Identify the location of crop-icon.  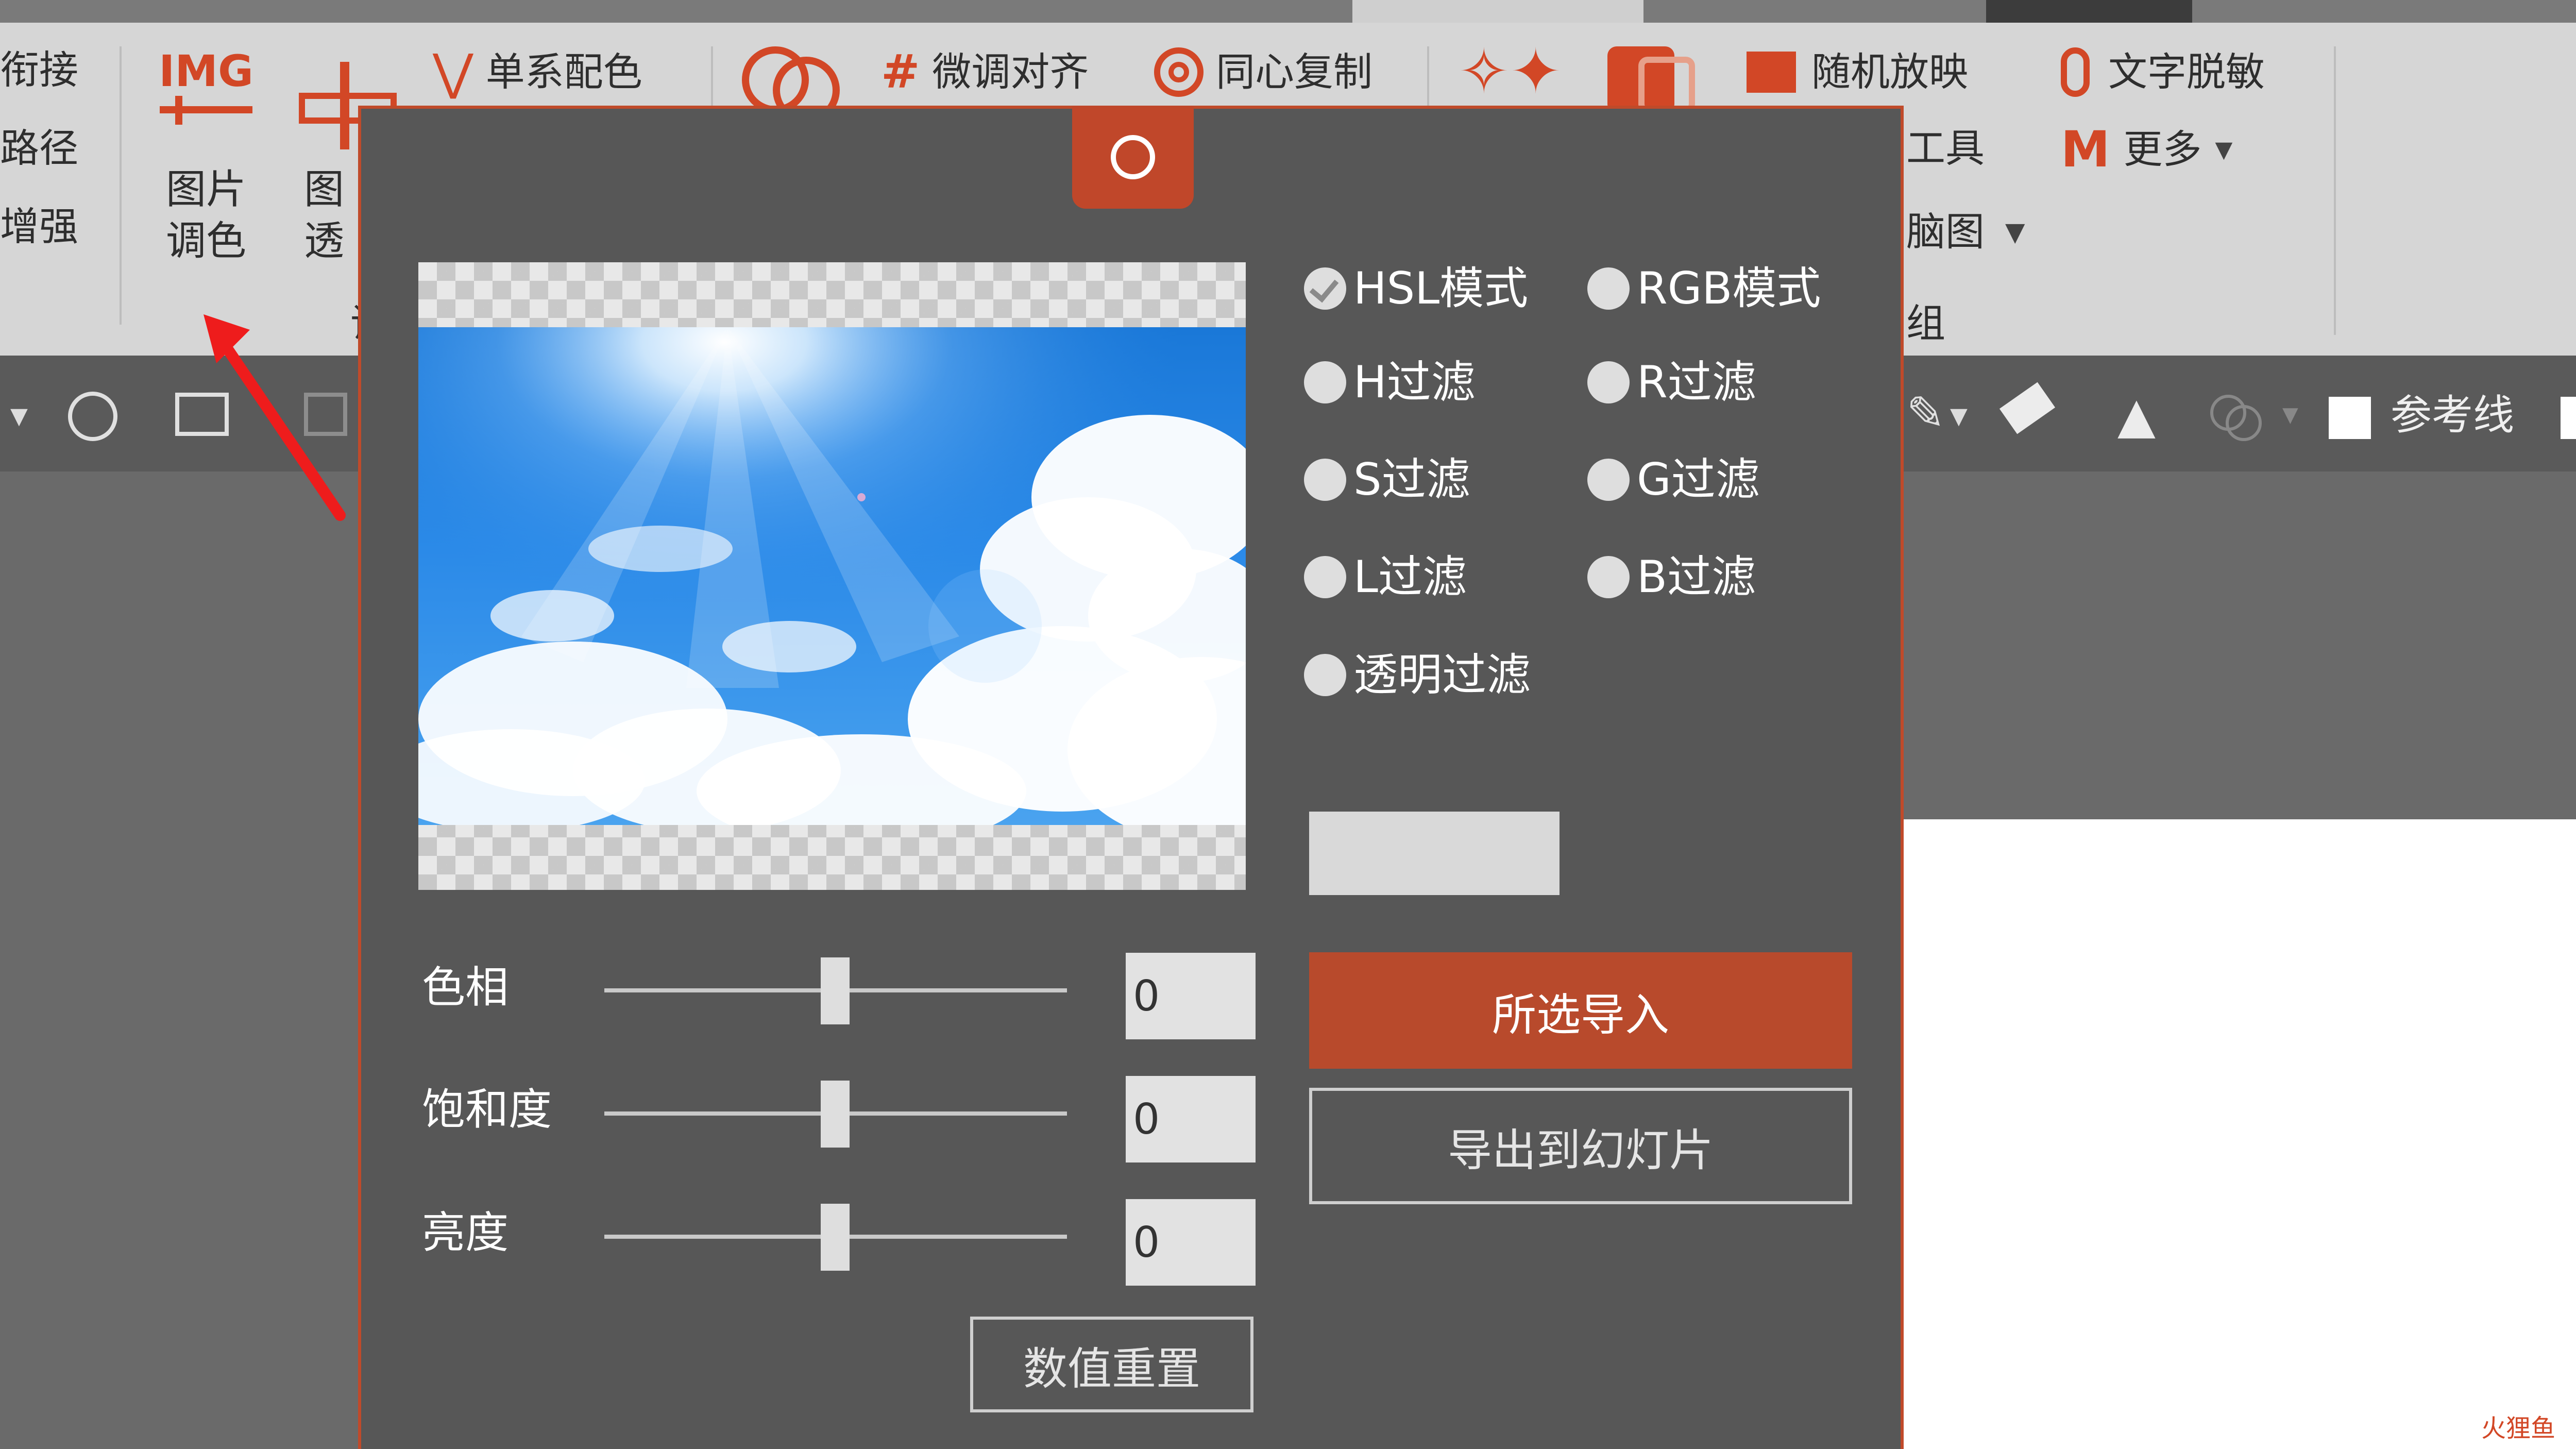
(325, 414).